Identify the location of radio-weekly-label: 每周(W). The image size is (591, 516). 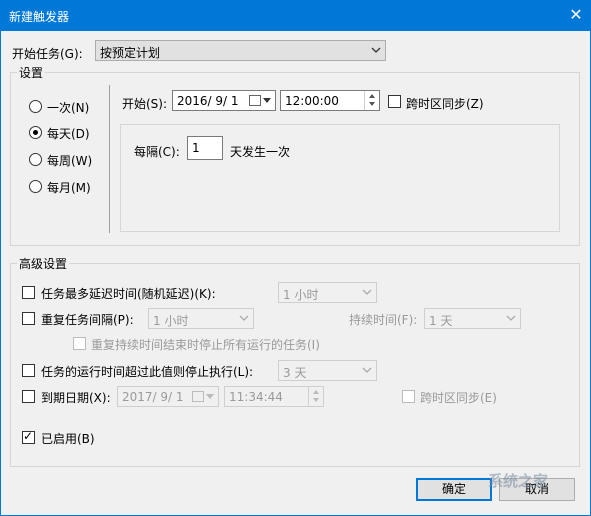
(70, 161).